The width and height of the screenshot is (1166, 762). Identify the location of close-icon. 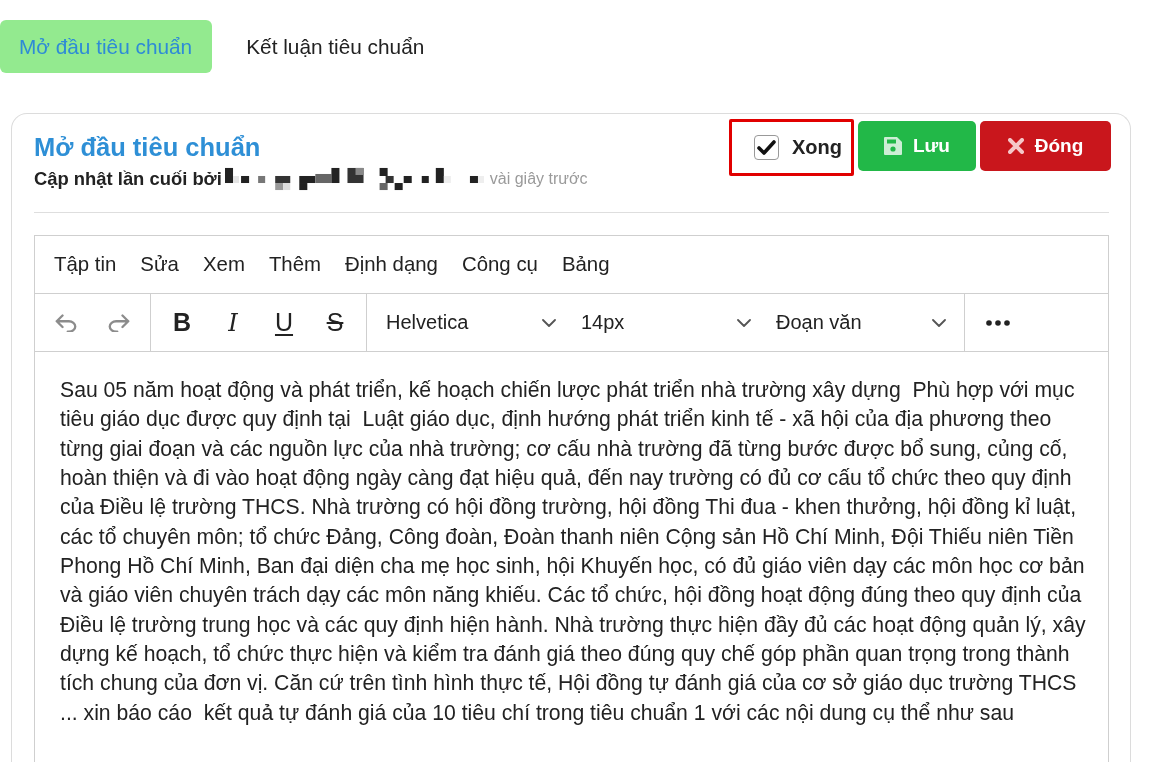
(1015, 146).